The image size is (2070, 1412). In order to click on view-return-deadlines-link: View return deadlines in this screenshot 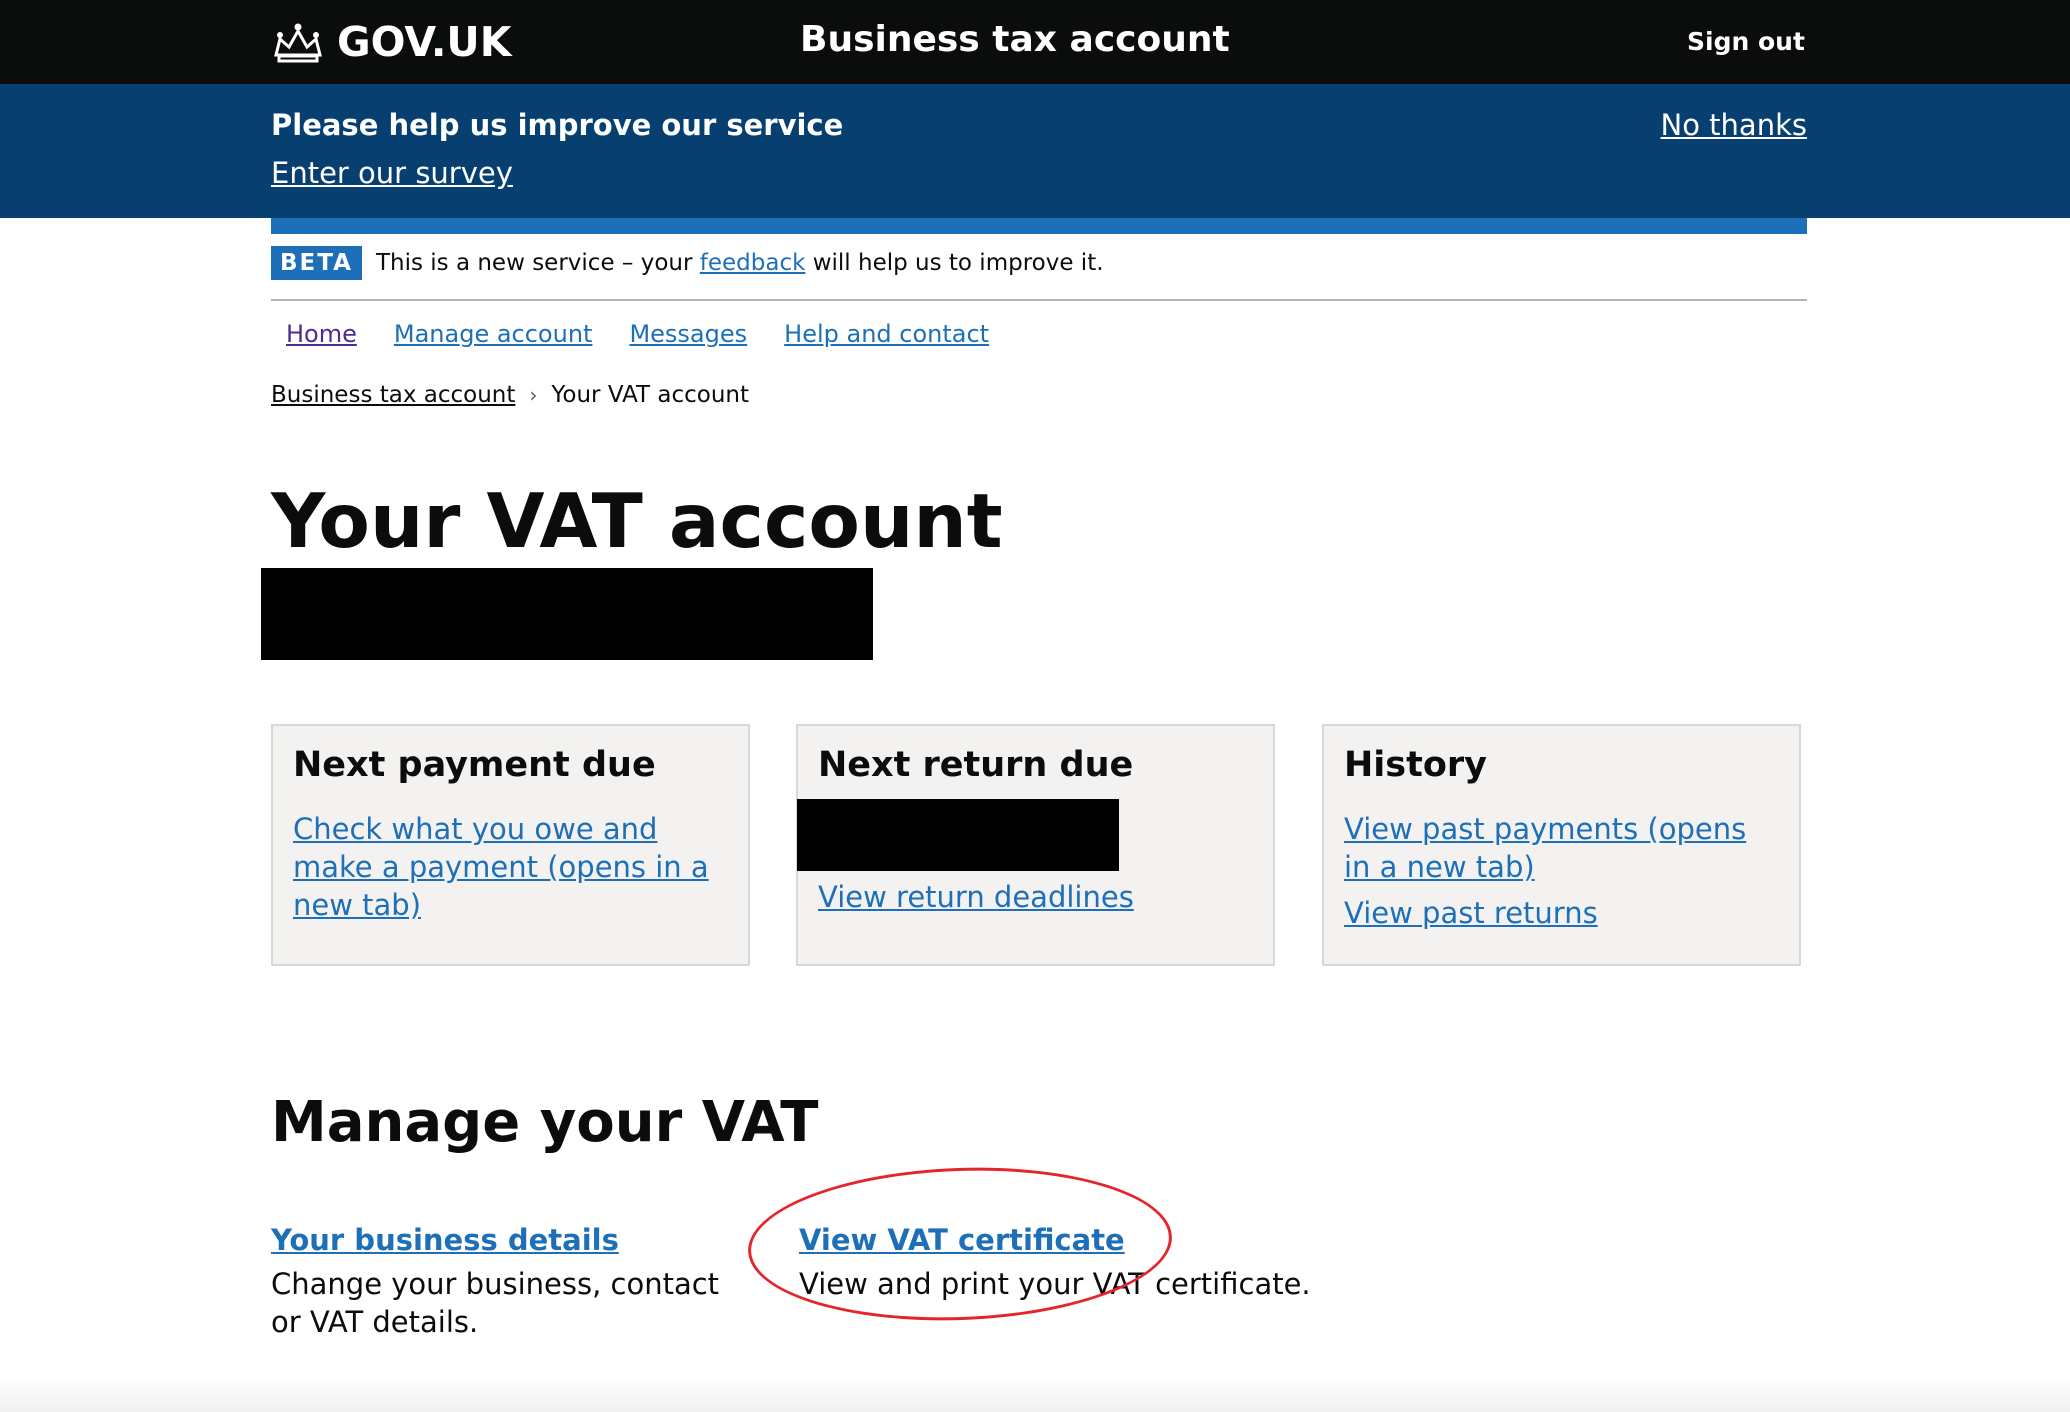, I will do `click(1035, 897)`.